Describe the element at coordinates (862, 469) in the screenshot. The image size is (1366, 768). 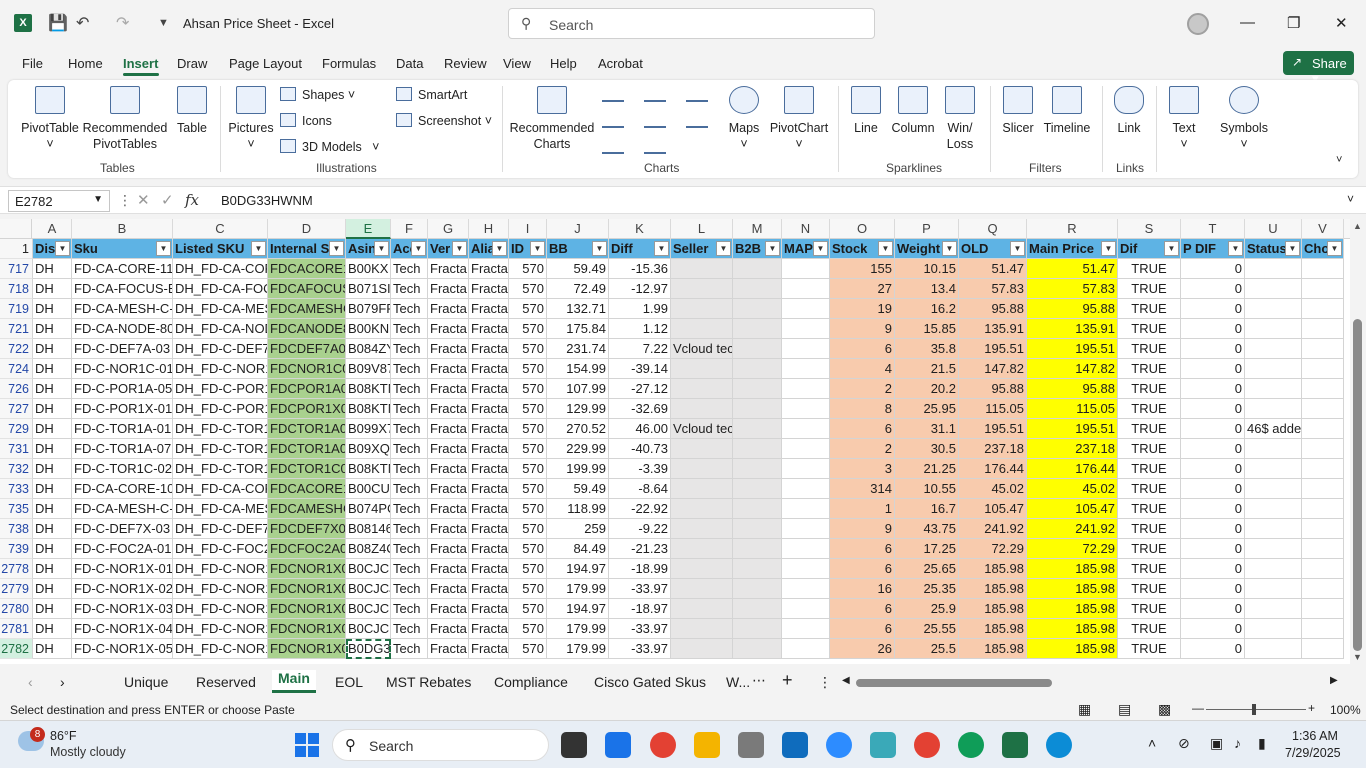
I see `cell: 3` at that location.